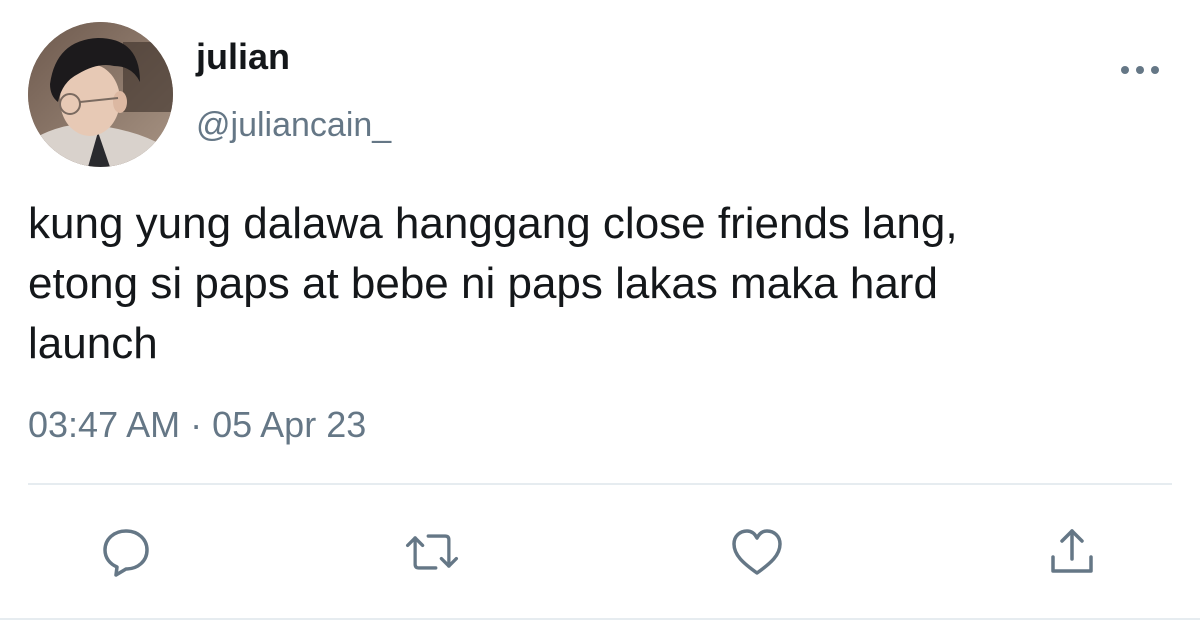  I want to click on retweet-button, so click(432, 552).